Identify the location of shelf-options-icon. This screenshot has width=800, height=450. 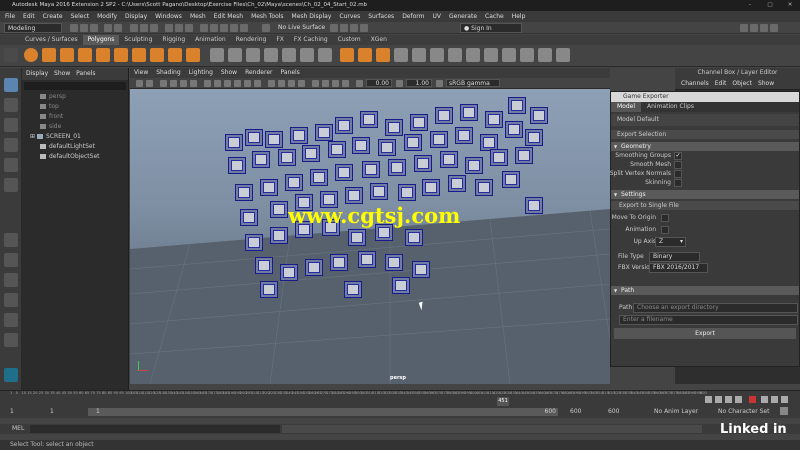
(11, 55).